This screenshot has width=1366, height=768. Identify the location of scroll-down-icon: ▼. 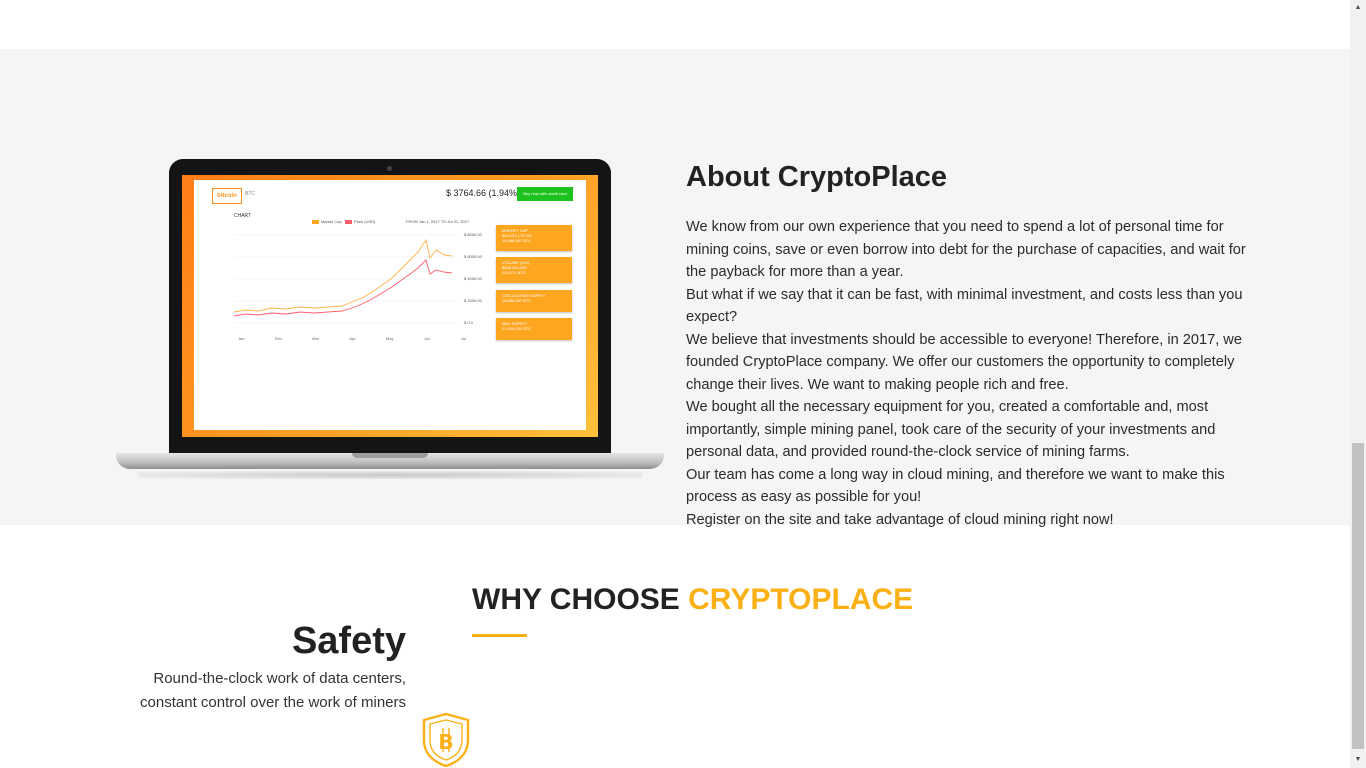
(1358, 760).